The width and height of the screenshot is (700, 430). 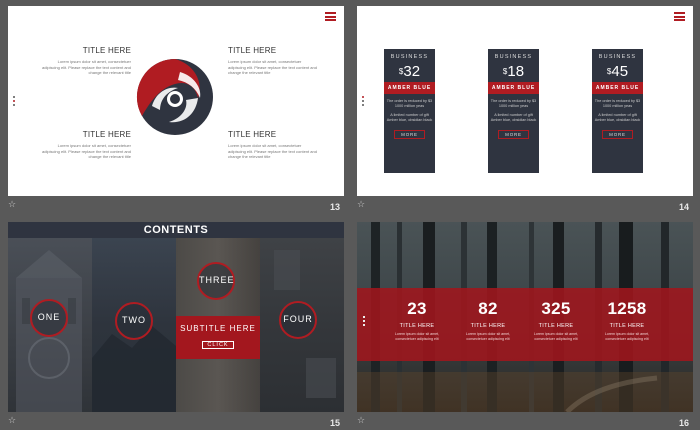 I want to click on slide-number: 14, so click(x=684, y=207).